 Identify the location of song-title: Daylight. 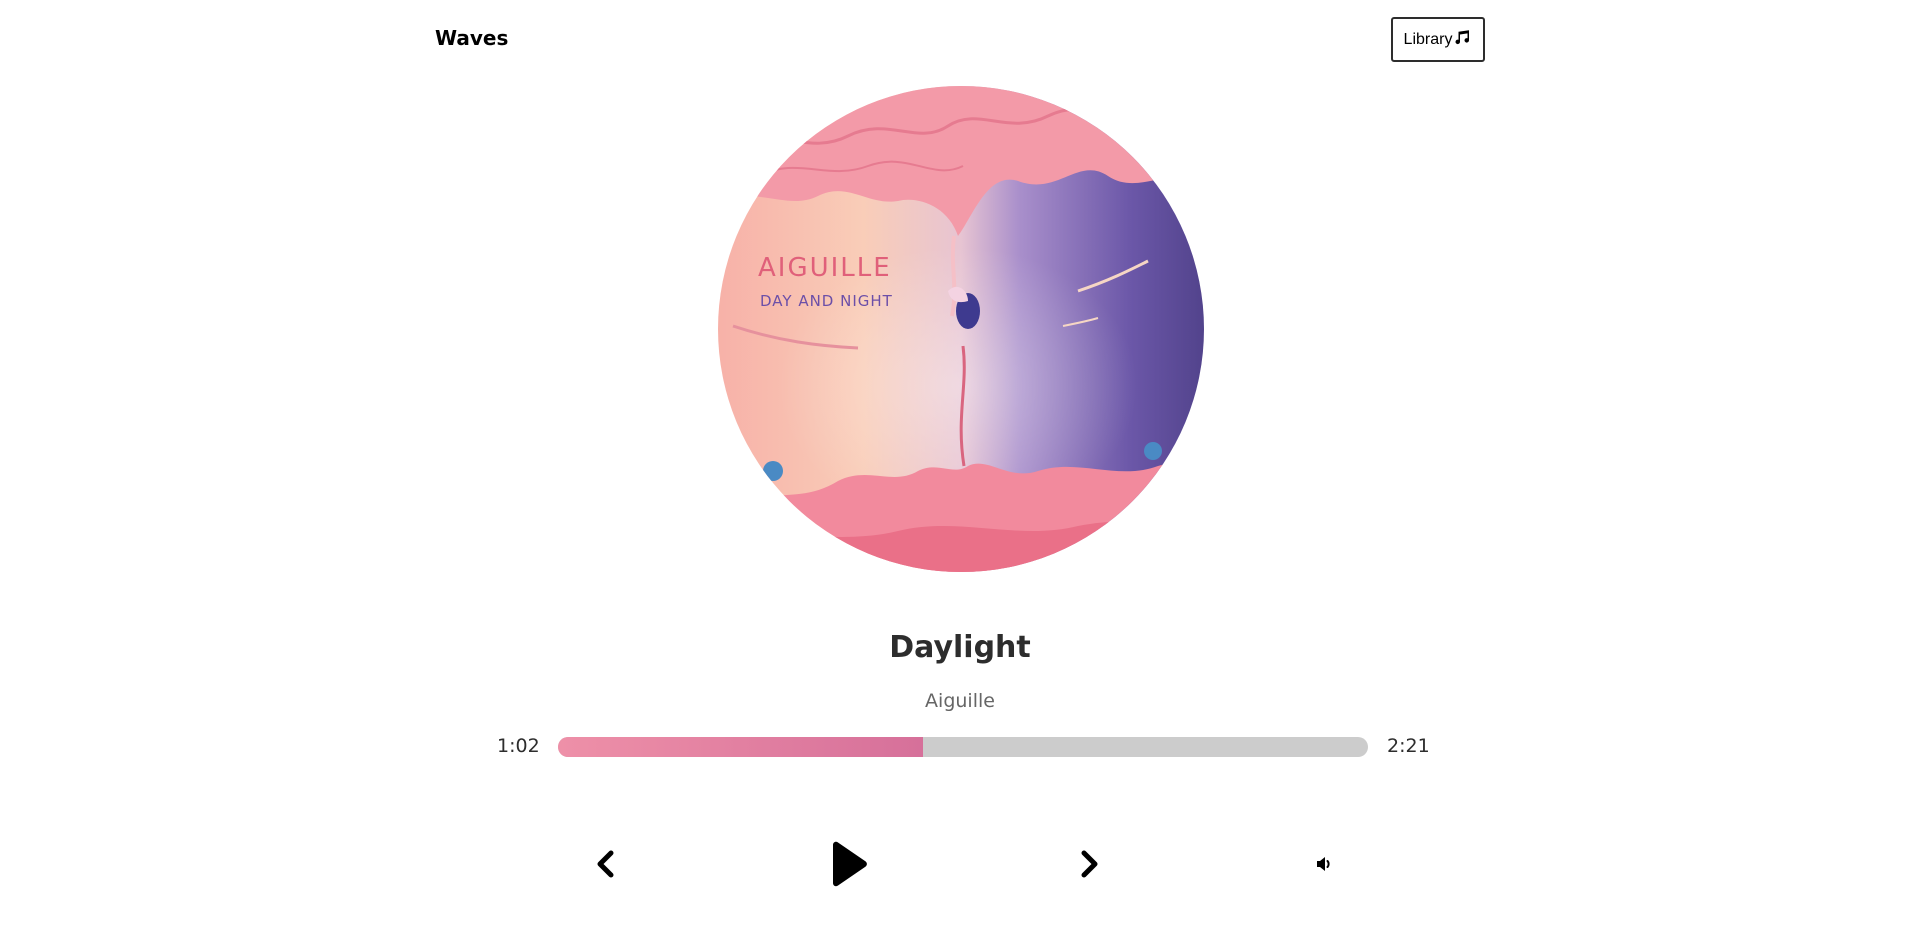
(960, 647).